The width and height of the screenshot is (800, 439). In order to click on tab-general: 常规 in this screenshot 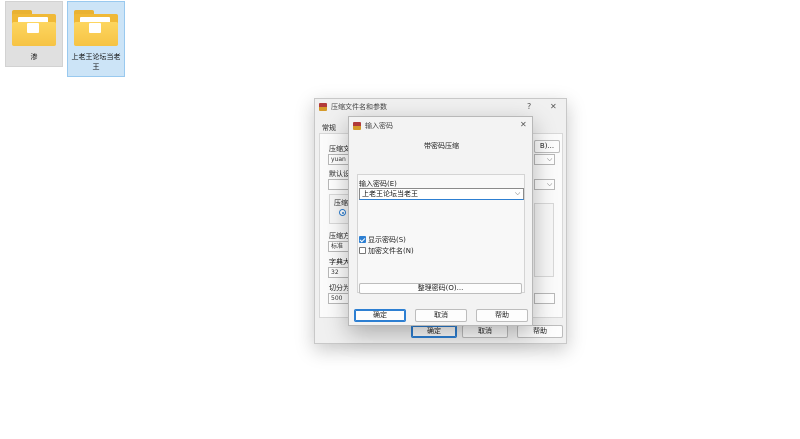, I will do `click(329, 128)`.